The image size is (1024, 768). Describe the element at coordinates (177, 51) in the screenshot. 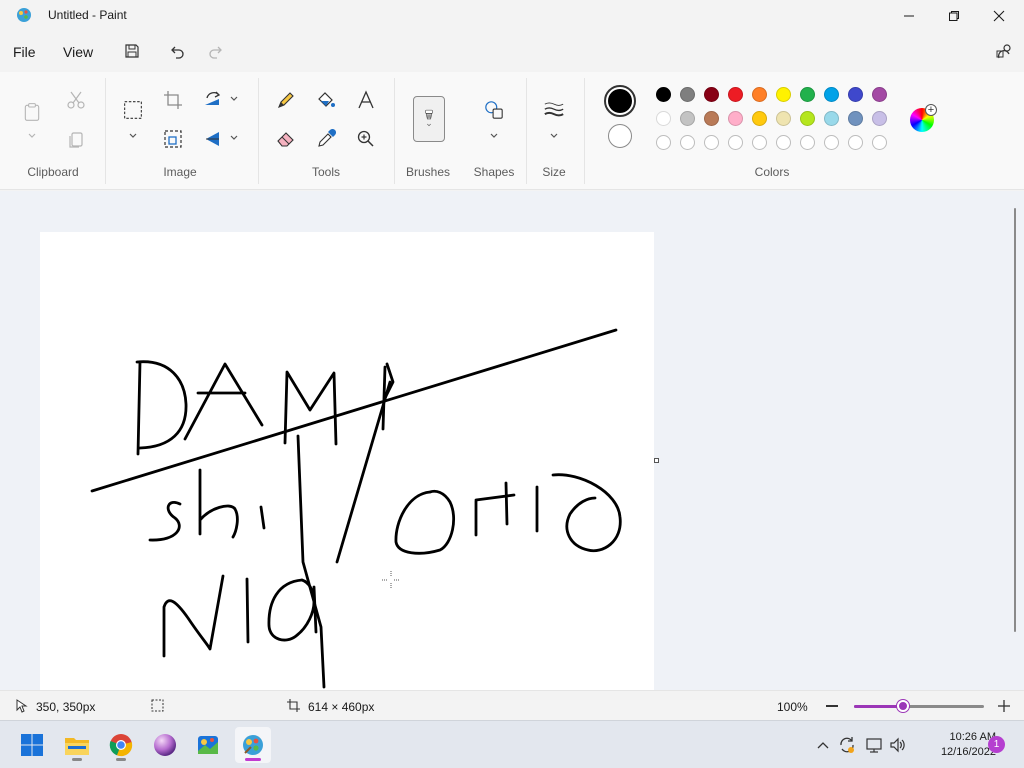

I see `undo-button` at that location.